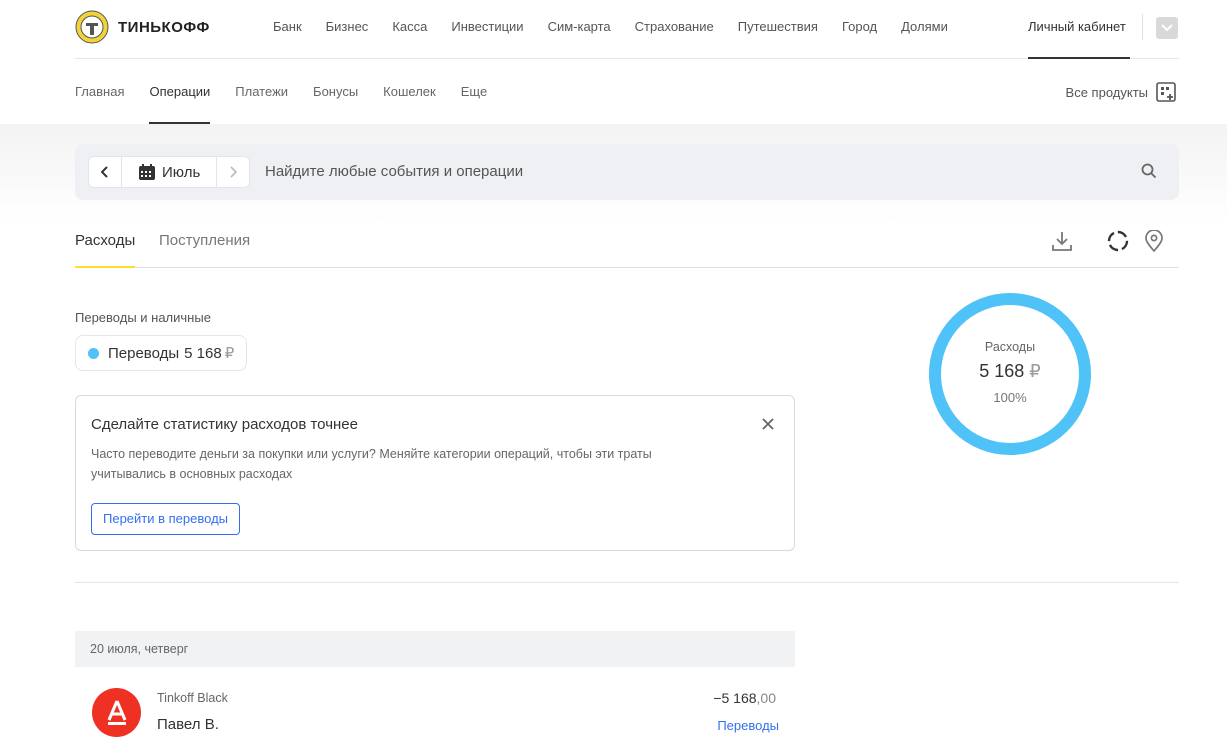 The width and height of the screenshot is (1227, 753). Describe the element at coordinates (1010, 347) in the screenshot. I see `donut-label: Расходы` at that location.